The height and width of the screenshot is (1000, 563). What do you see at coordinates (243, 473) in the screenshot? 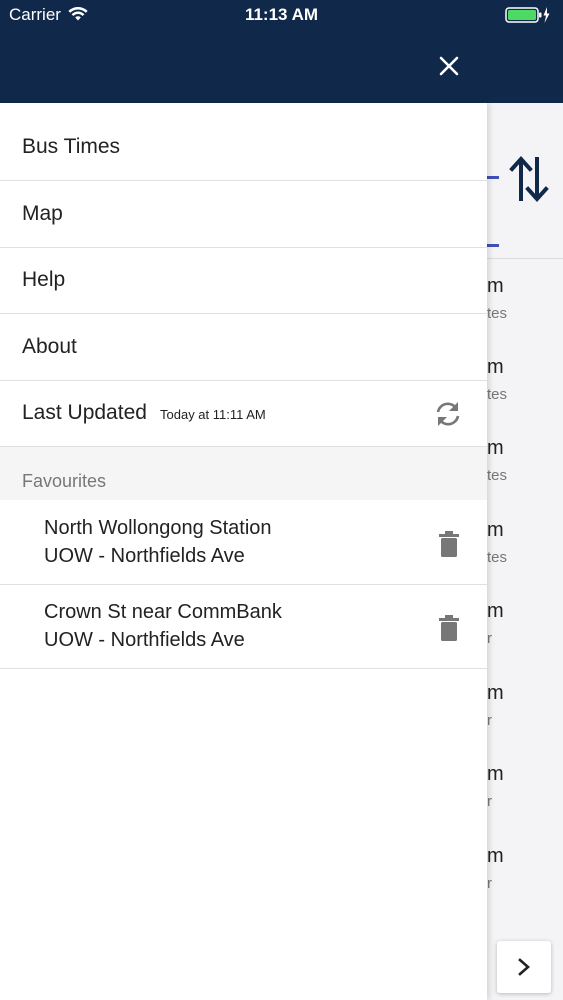
I see `favourites-header: Favourites` at bounding box center [243, 473].